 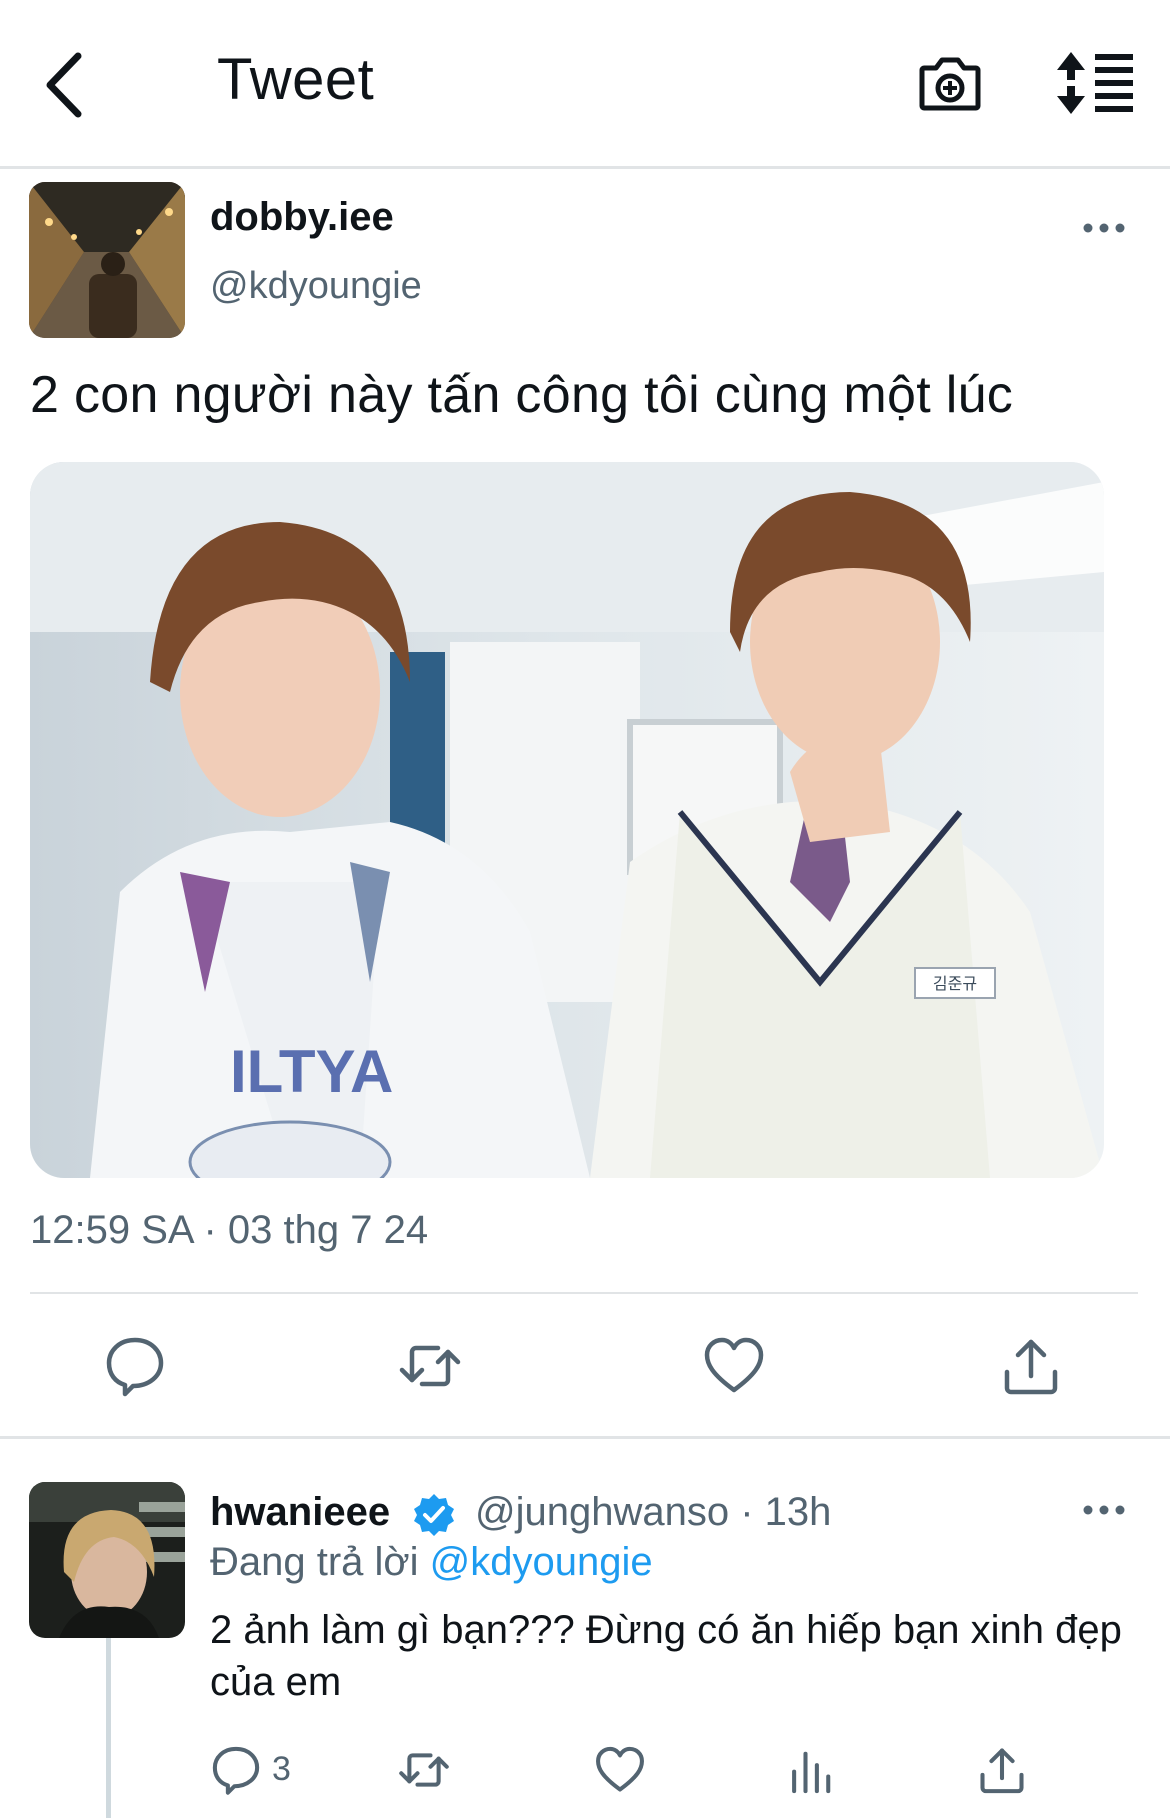 I want to click on reply-more-options-icon, so click(x=1104, y=1510).